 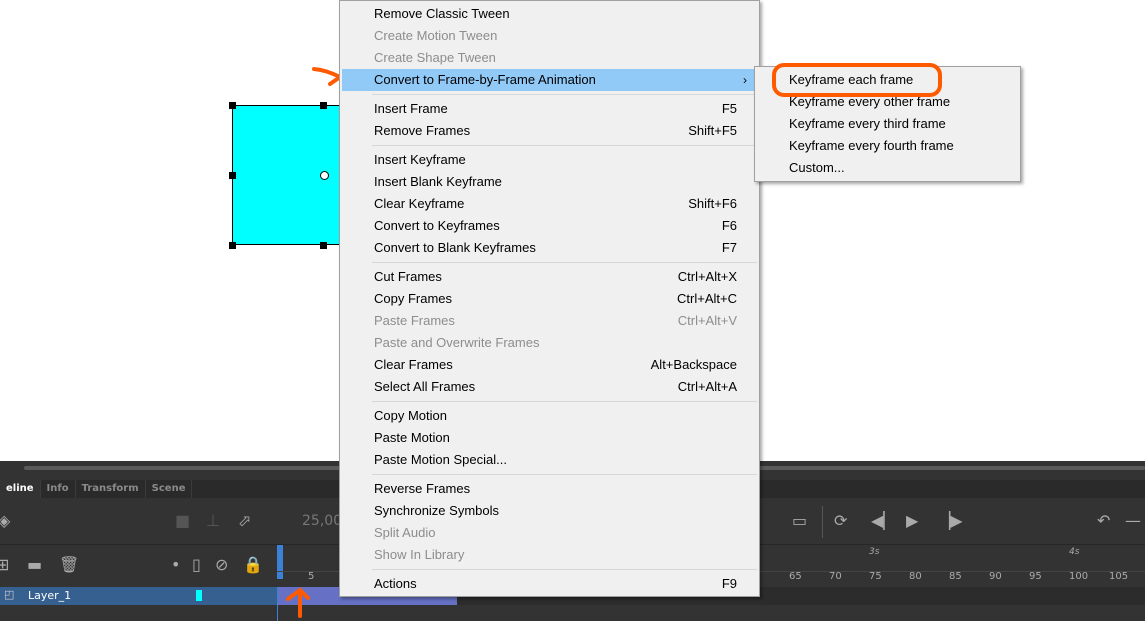 What do you see at coordinates (435, 57) in the screenshot?
I see `menu-item-label: Create Shape Tween` at bounding box center [435, 57].